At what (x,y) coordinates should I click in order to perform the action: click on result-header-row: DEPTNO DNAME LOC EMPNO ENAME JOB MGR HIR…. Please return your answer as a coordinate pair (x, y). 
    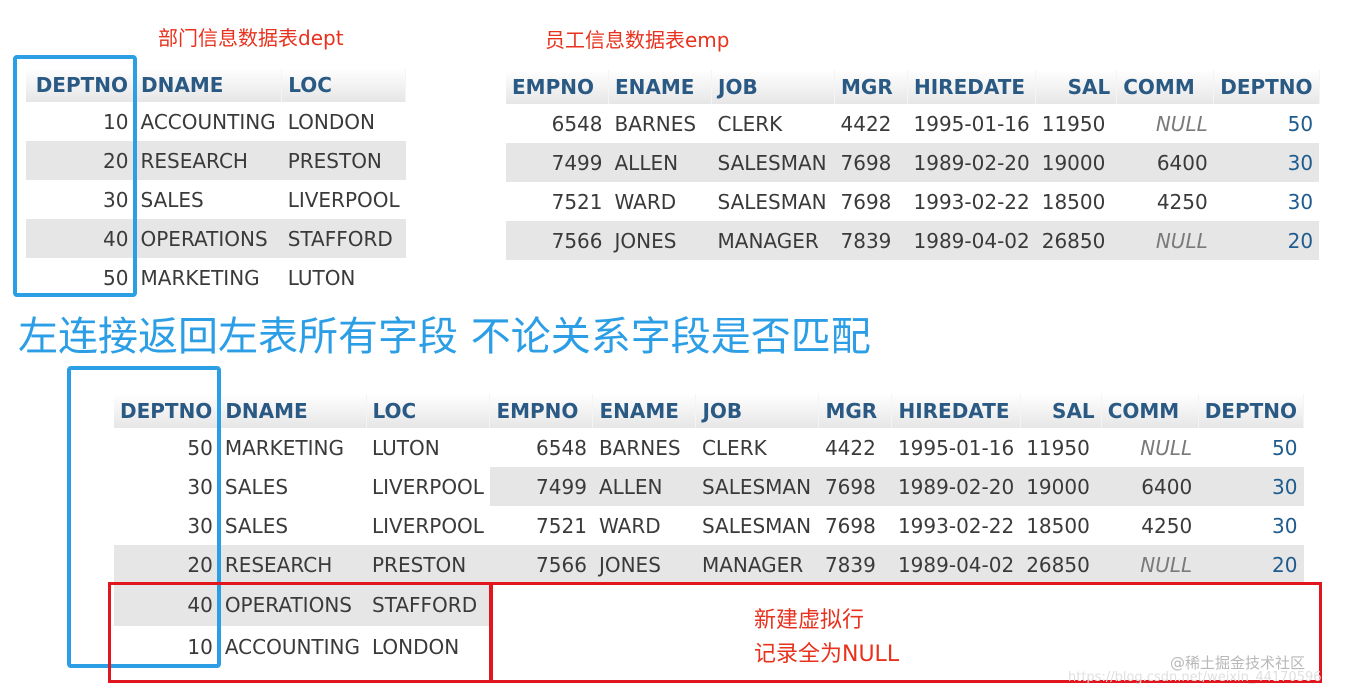
    Looking at the image, I should click on (709, 411).